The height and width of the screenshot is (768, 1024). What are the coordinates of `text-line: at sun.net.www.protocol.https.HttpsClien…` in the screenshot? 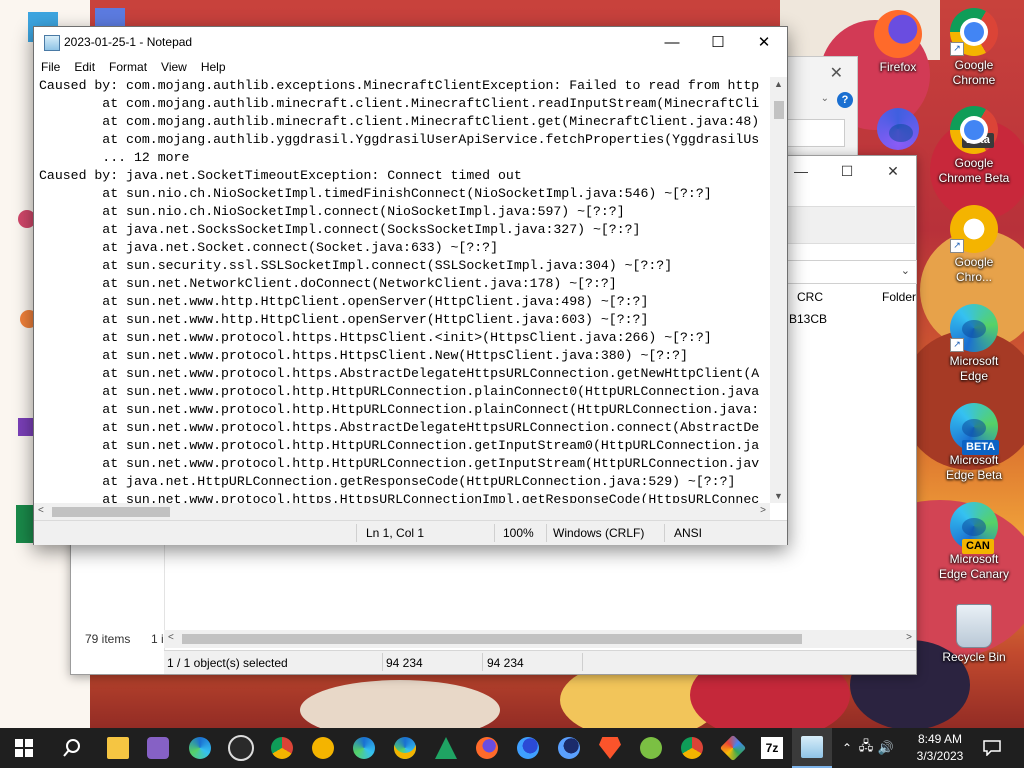 It's located at (375, 337).